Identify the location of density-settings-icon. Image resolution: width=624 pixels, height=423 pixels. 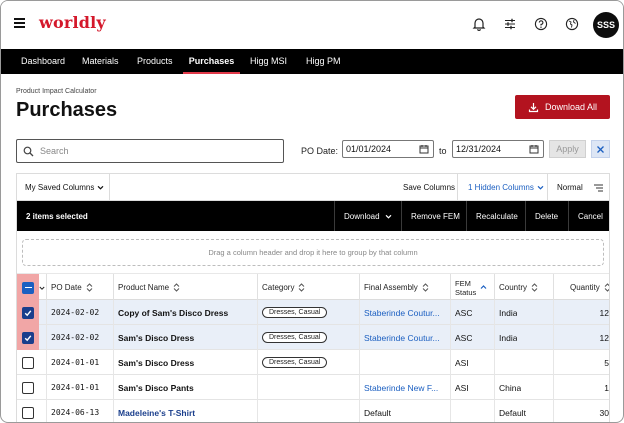
(598, 187).